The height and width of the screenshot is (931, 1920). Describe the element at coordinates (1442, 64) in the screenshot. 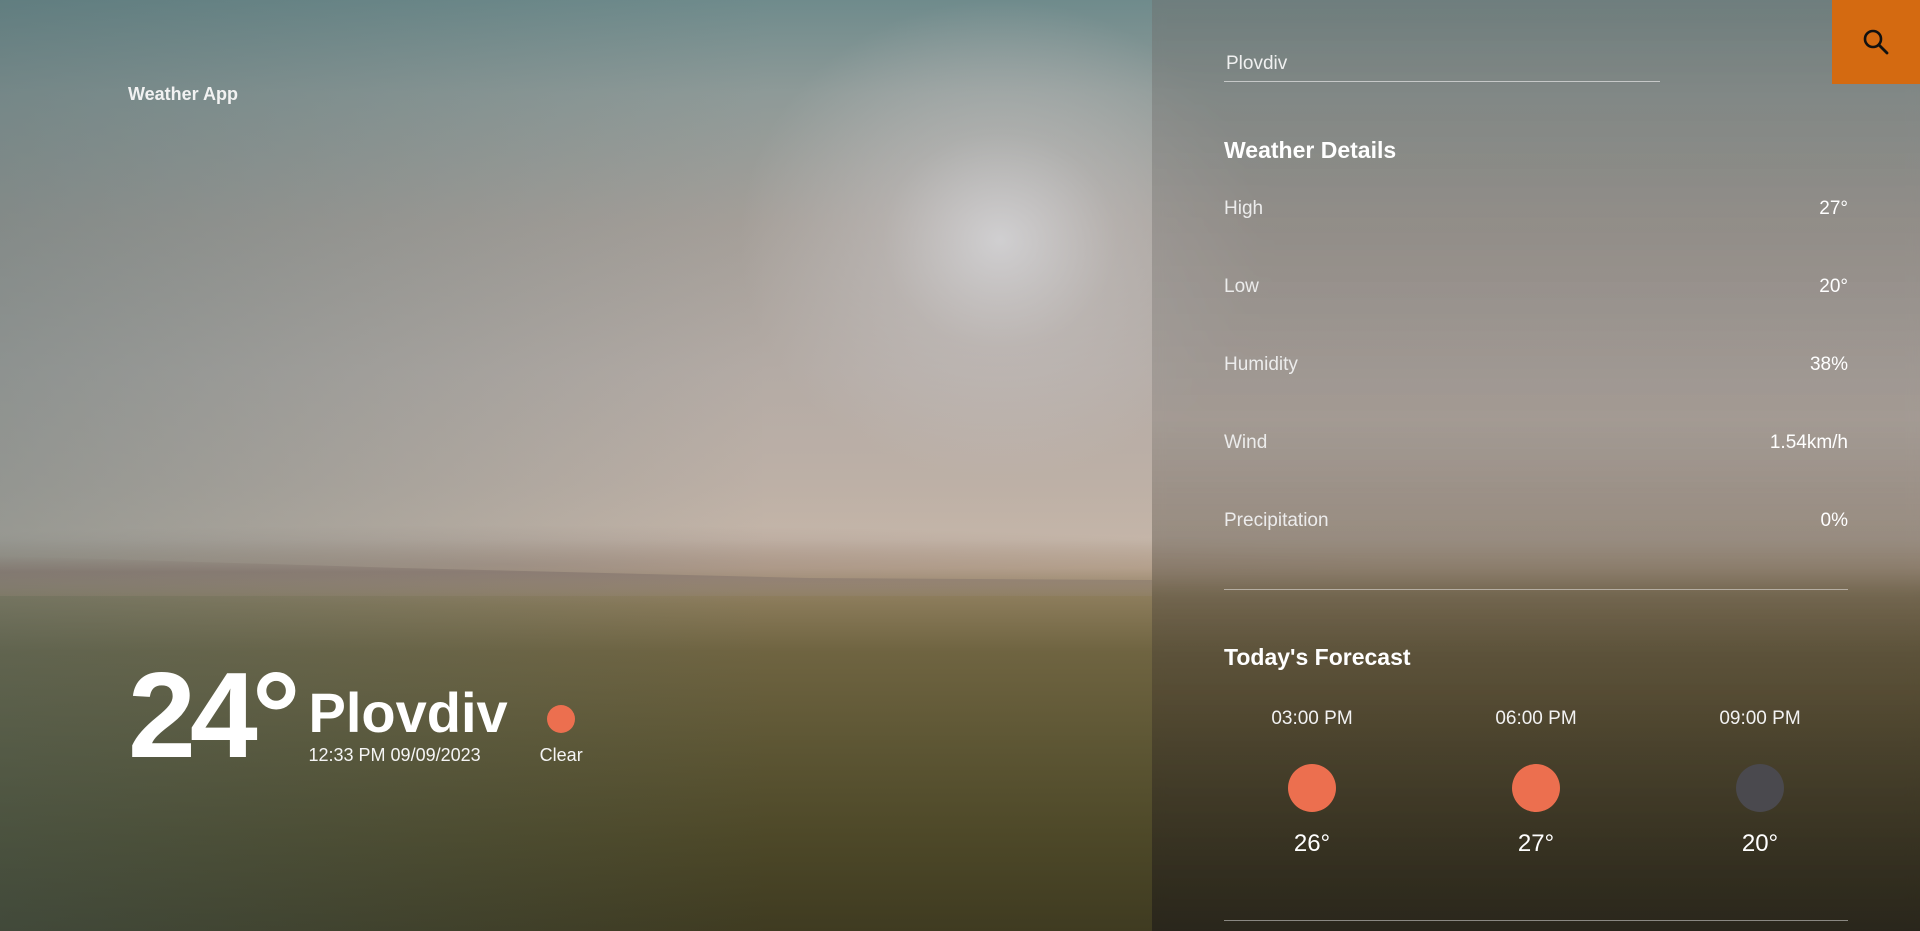

I see `search-input` at that location.